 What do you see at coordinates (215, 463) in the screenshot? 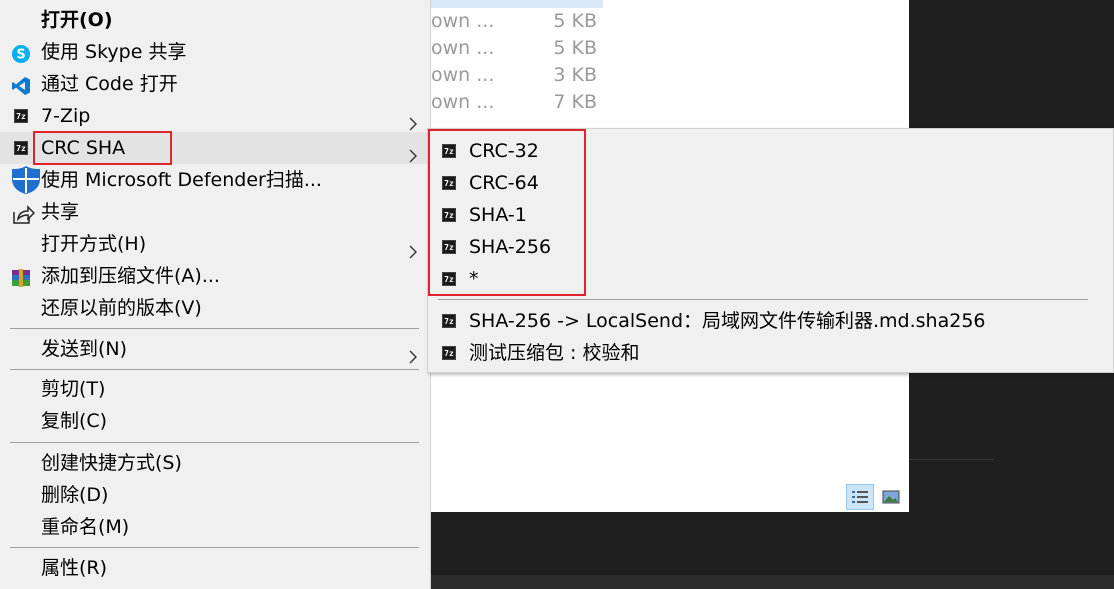
I see `menu-item-create-shortcut: 创建快捷方式(S)` at bounding box center [215, 463].